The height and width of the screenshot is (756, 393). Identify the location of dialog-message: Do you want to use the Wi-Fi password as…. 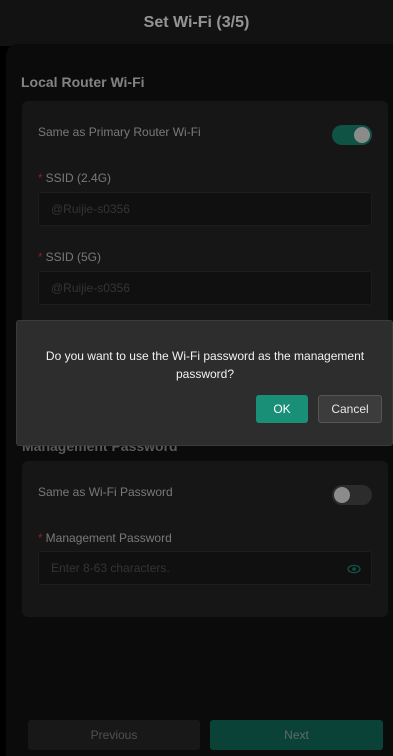
(205, 365).